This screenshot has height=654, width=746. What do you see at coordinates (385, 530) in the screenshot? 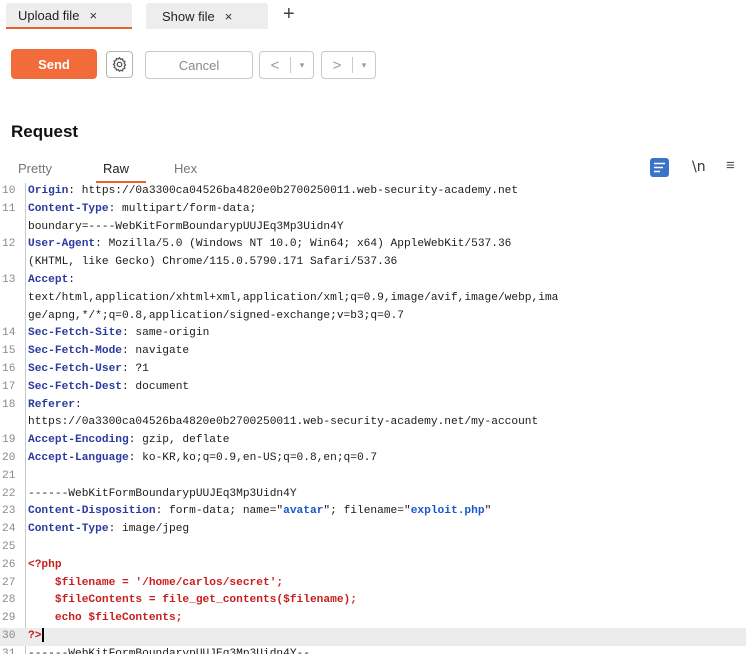
I see `line-content: Content-Type: image/jpeg` at bounding box center [385, 530].